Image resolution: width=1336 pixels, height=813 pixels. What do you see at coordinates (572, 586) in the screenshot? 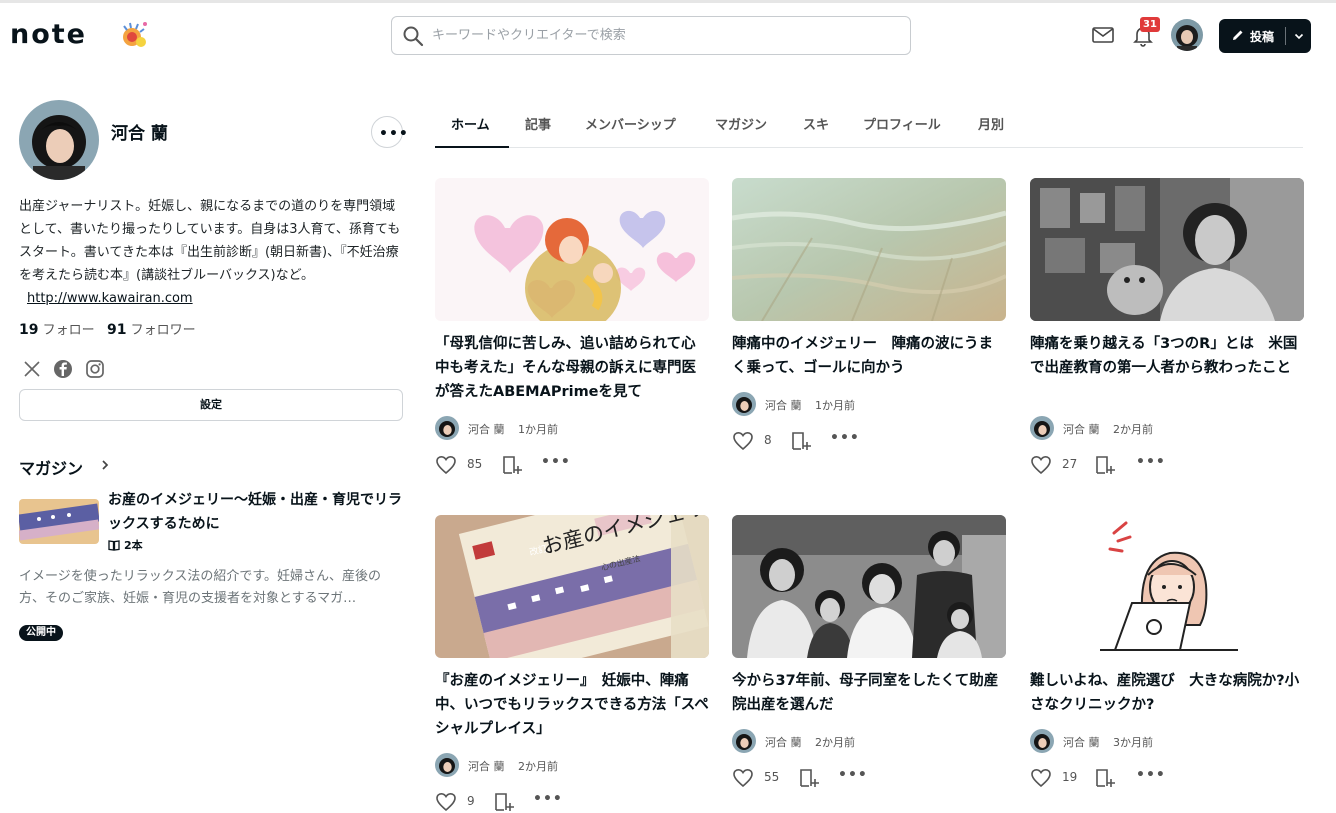
I see `article-thumbnail: 改訂 お産のイメジェリー 心の出産法` at bounding box center [572, 586].